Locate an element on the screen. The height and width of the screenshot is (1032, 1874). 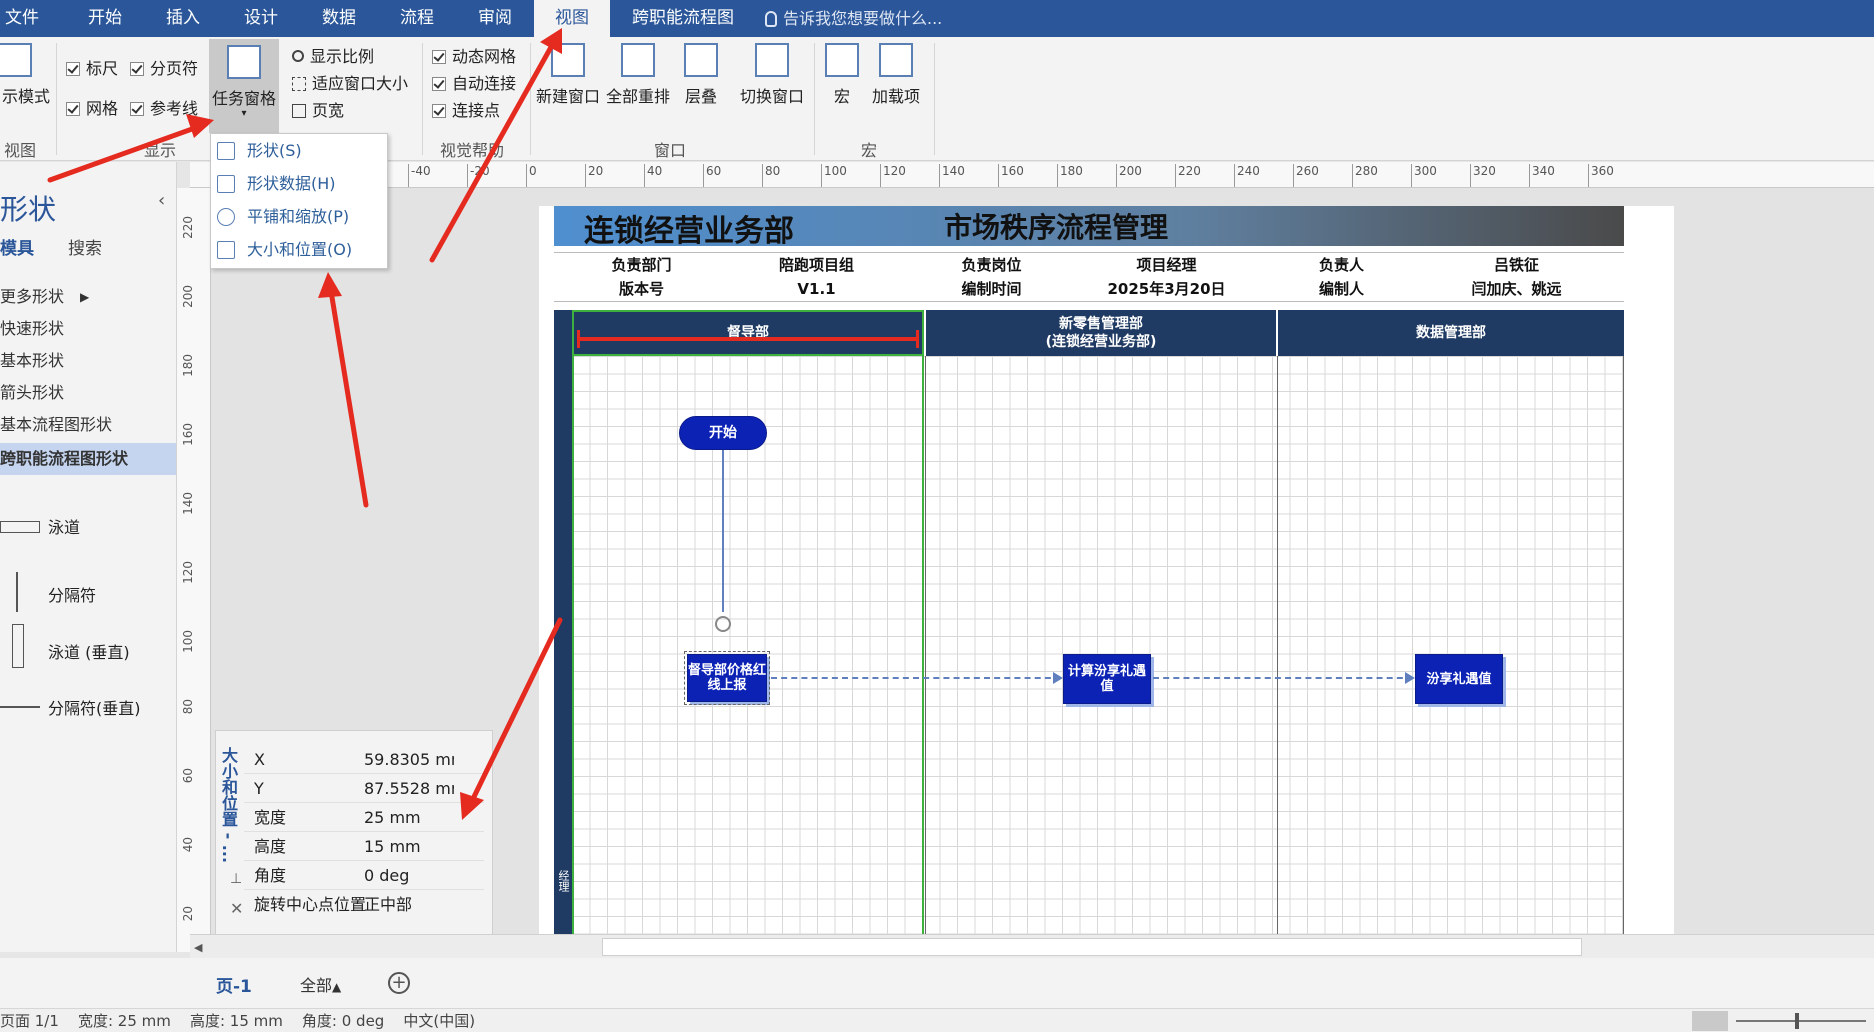
annotation-arrow-viewtab is located at coordinates (493, 150).